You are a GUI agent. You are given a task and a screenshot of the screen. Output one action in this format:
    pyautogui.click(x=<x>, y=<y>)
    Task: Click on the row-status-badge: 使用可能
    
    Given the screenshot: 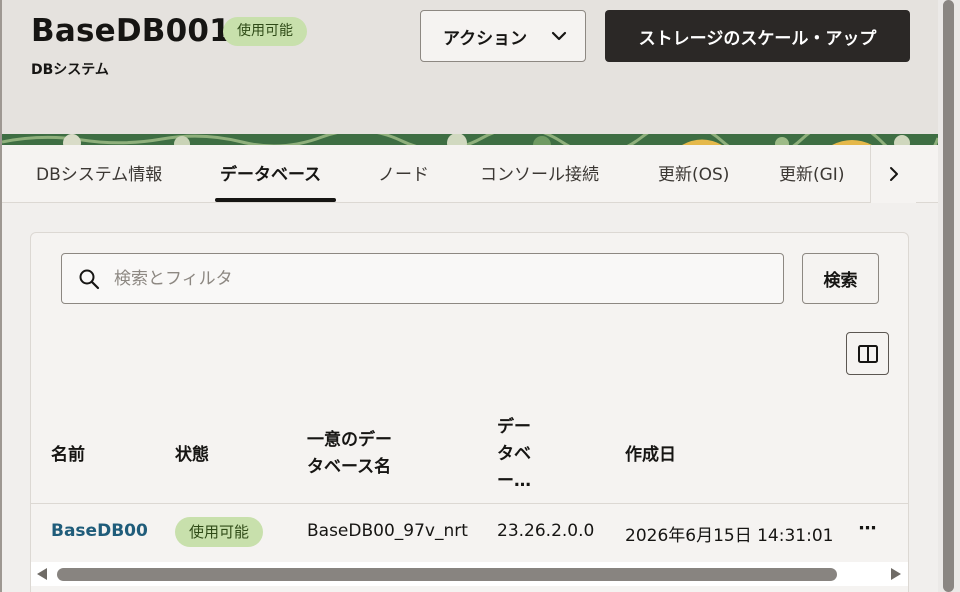 What is the action you would take?
    pyautogui.click(x=219, y=532)
    